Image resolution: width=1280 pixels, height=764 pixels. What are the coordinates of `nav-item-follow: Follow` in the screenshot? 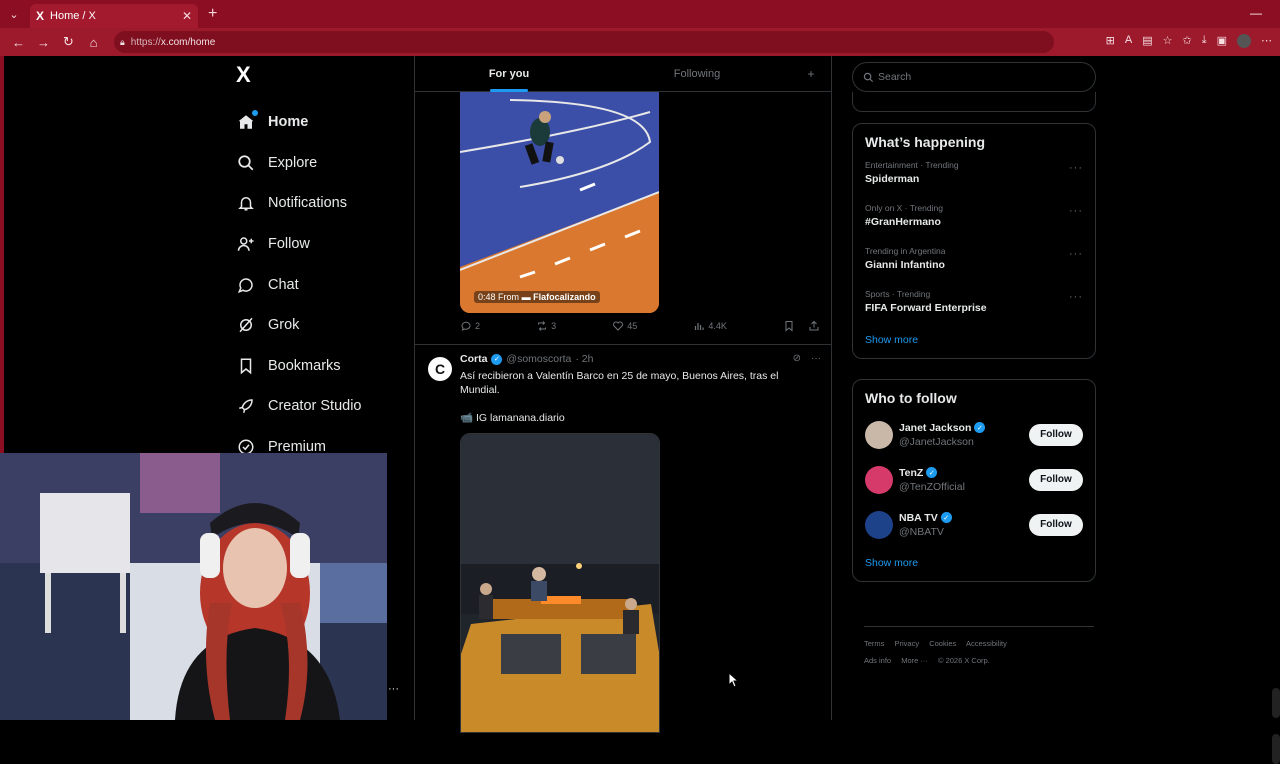 It's located at (299, 244).